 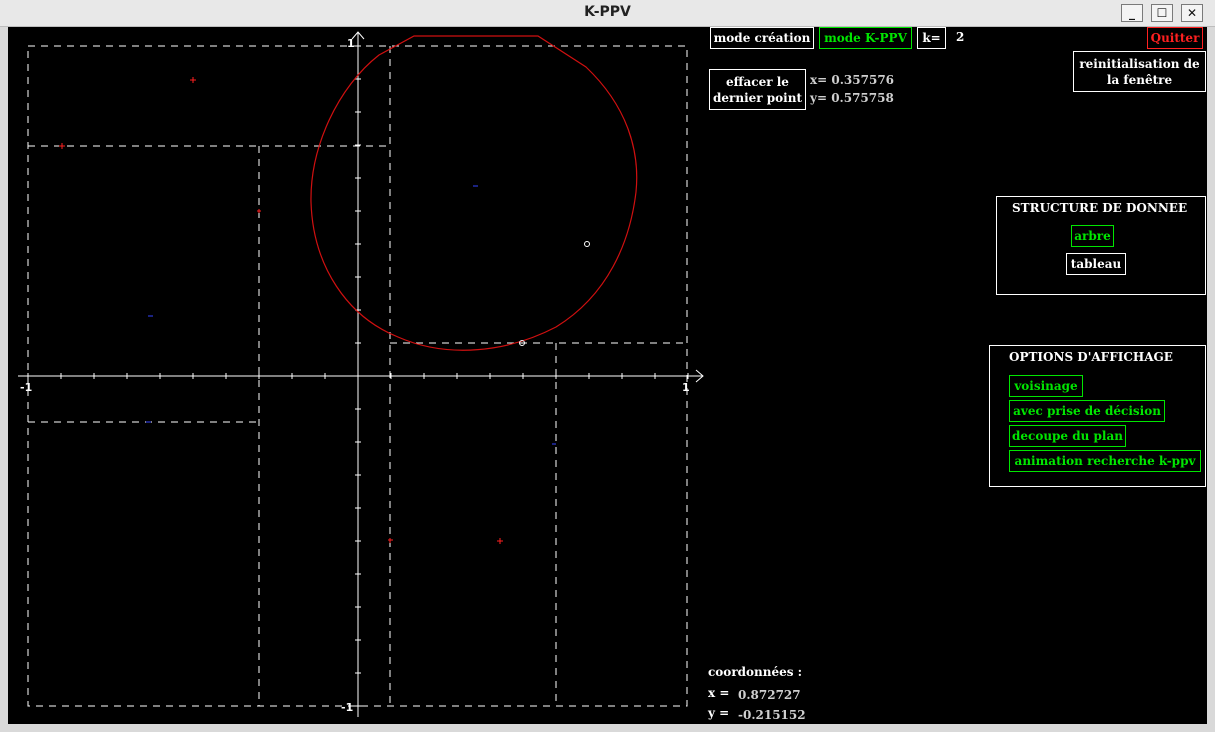 I want to click on minimize-button: _, so click(x=1132, y=13).